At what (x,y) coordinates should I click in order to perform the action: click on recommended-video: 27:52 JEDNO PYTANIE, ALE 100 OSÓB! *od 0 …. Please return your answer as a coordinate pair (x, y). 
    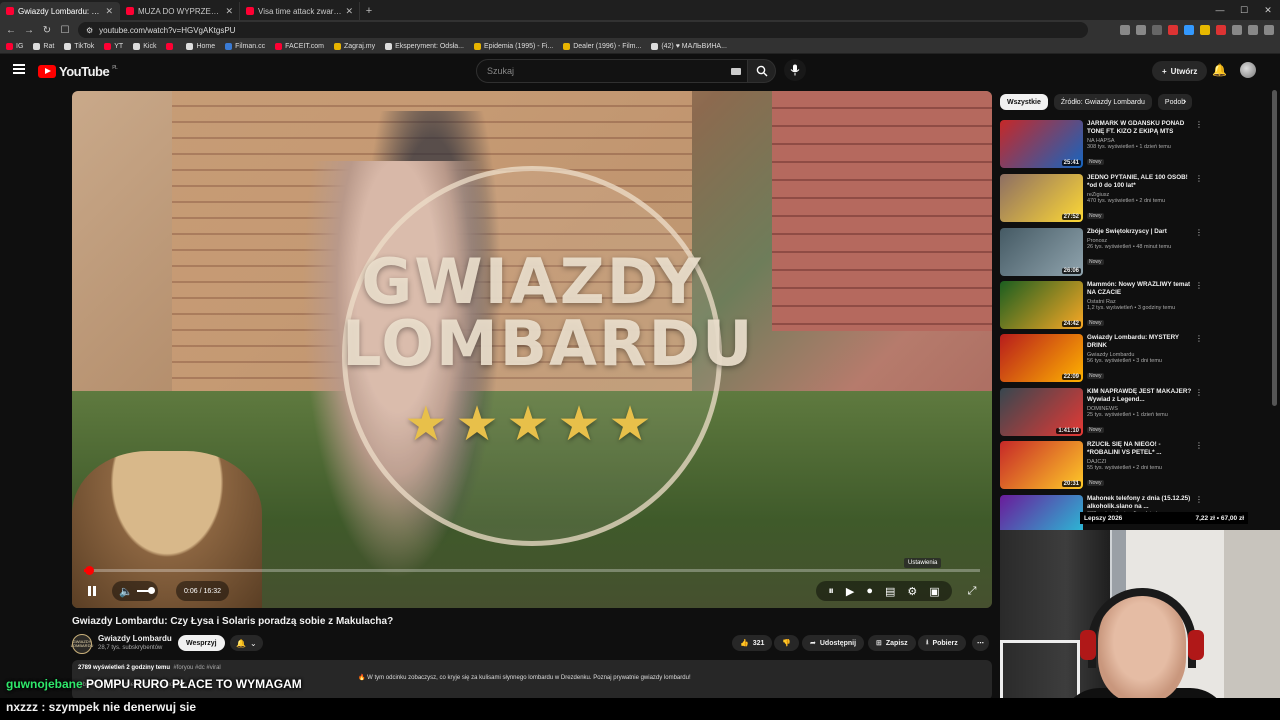
    Looking at the image, I should click on (1102, 199).